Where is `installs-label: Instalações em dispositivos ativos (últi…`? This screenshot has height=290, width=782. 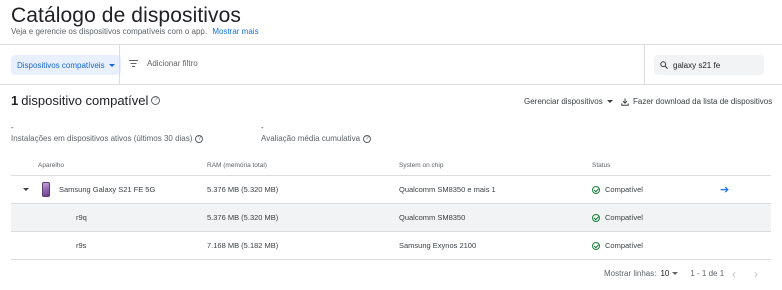
installs-label: Instalações em dispositivos ativos (últi… is located at coordinates (102, 138).